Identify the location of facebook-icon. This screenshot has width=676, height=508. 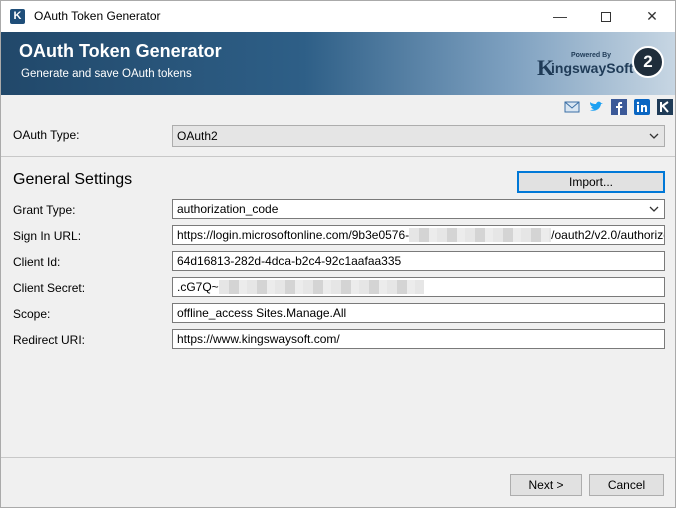
(619, 107).